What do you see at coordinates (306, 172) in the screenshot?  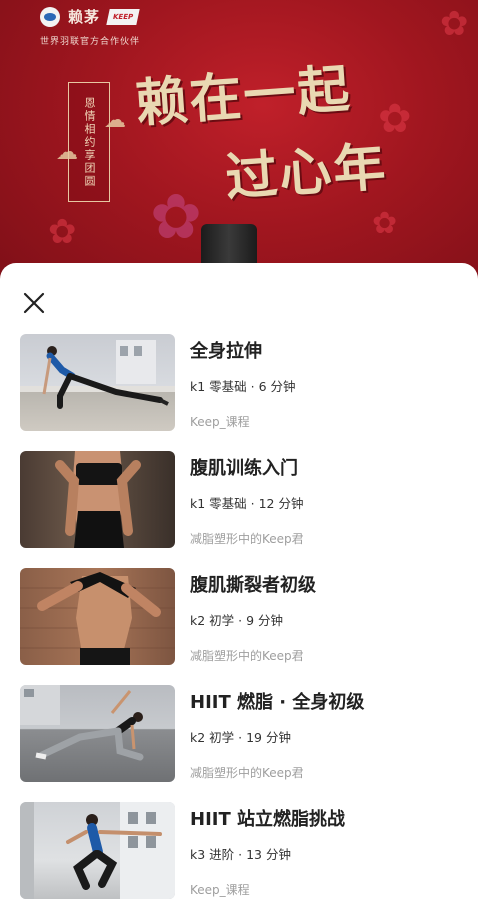 I see `slogan-line-2: 过心年` at bounding box center [306, 172].